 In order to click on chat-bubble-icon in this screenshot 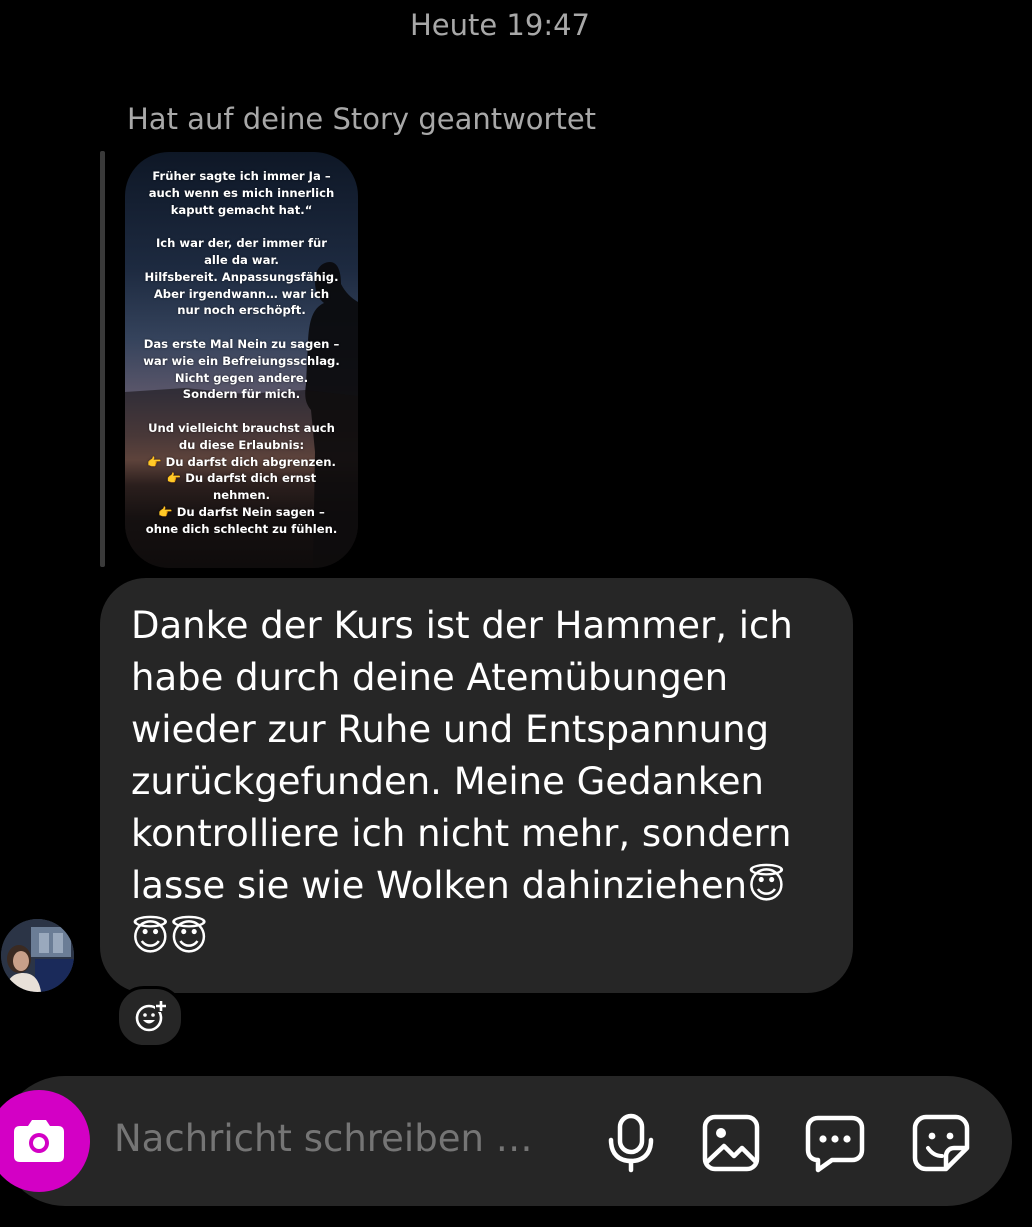, I will do `click(835, 1143)`.